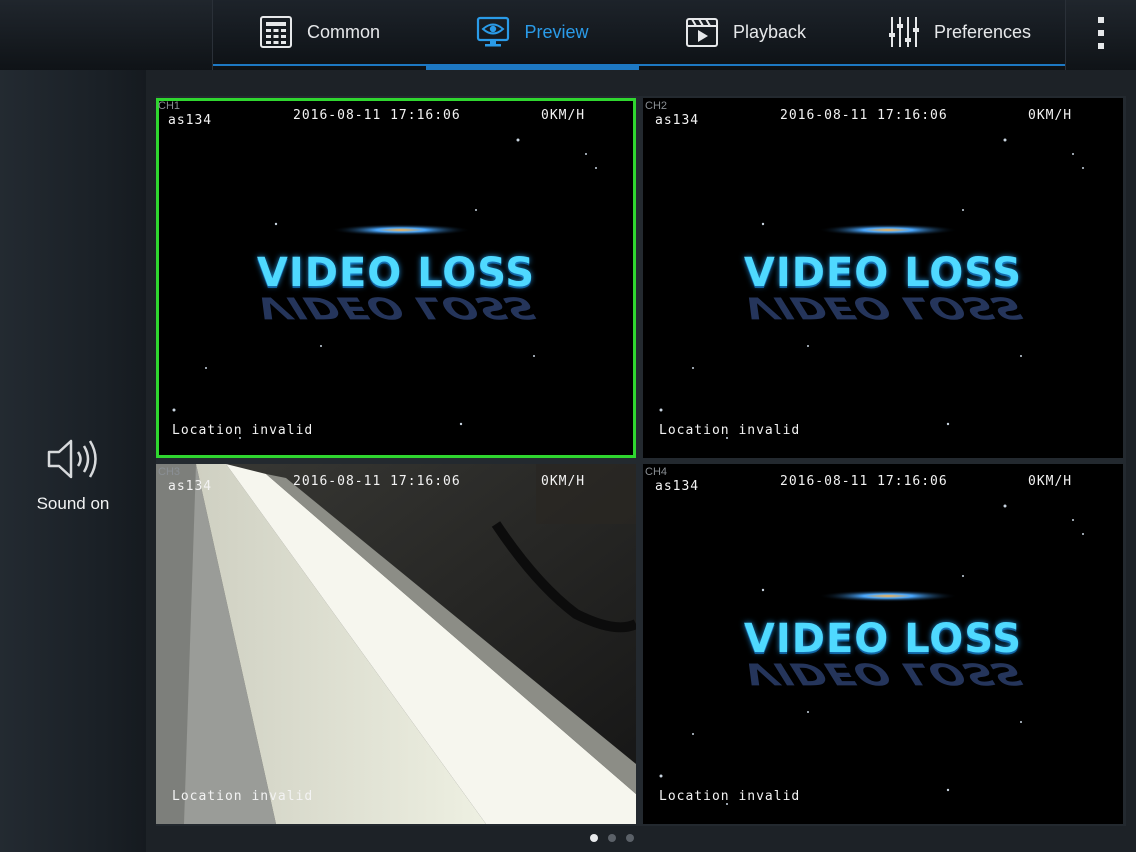 The height and width of the screenshot is (852, 1136). I want to click on tab-bar: Common Preview Playback Preferences, so click(639, 36).